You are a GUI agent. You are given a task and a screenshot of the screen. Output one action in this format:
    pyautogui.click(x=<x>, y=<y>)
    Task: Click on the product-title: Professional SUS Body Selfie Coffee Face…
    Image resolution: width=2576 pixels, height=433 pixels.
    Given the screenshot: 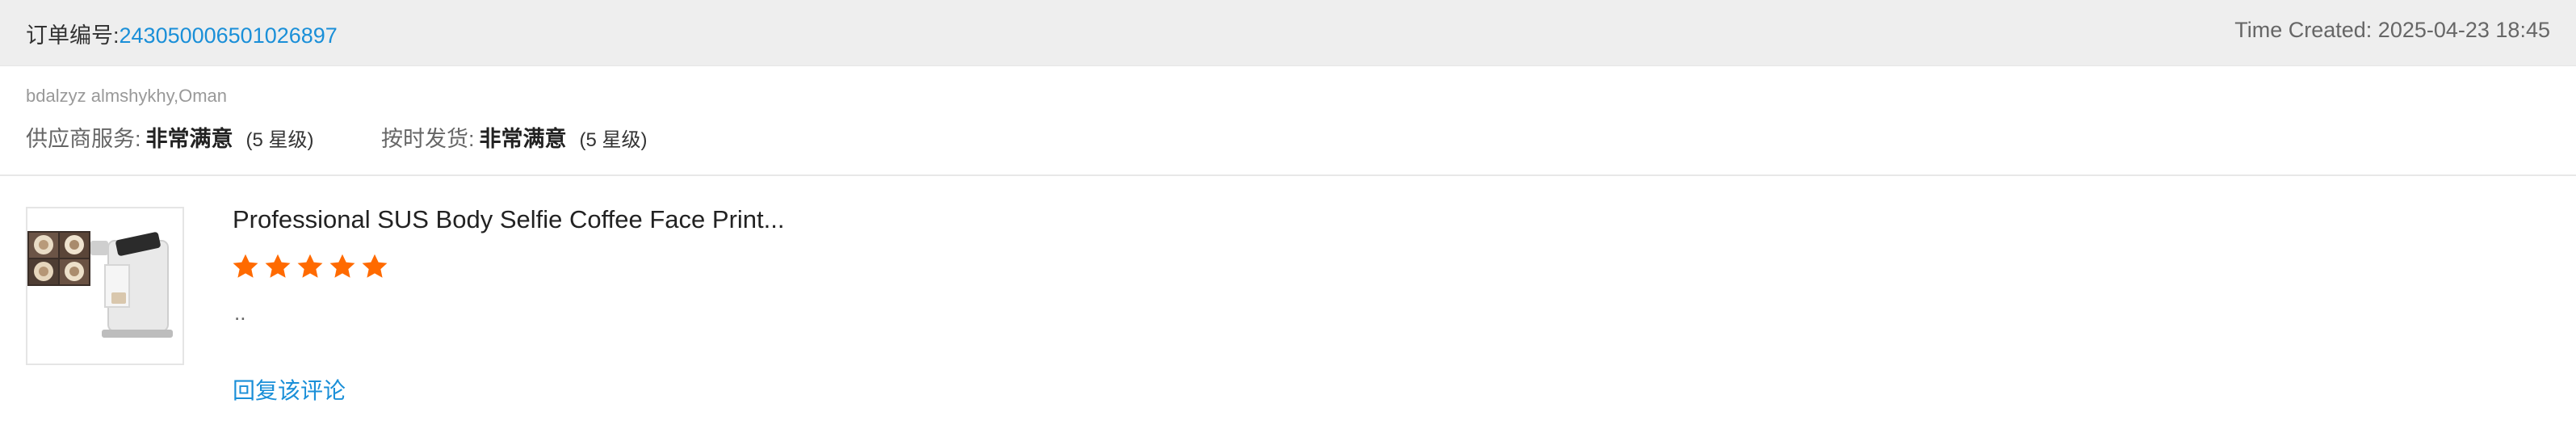 What is the action you would take?
    pyautogui.click(x=509, y=220)
    